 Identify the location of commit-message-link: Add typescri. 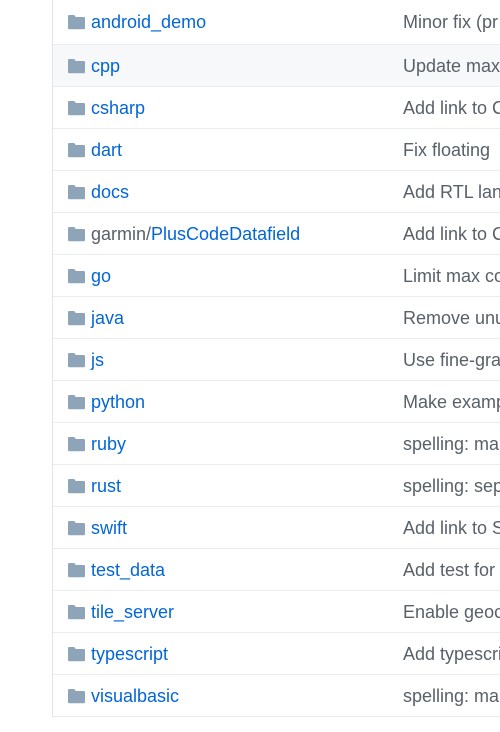
(451, 654).